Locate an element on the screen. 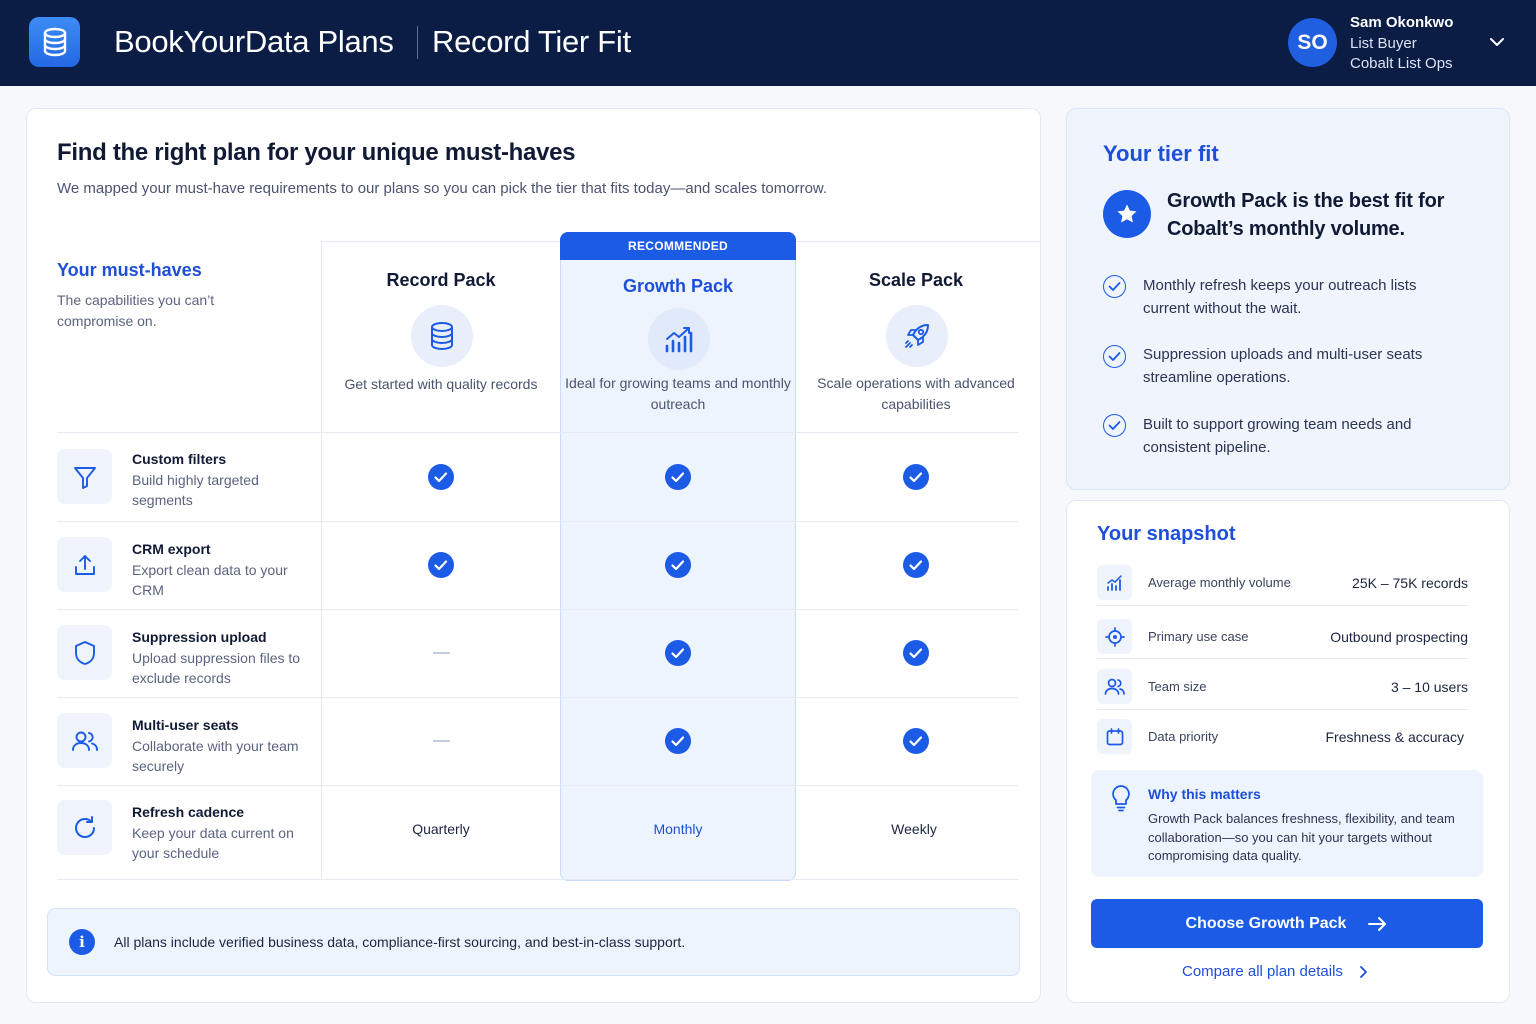 The width and height of the screenshot is (1536, 1024). plan-name-record: Record Pack is located at coordinates (441, 280).